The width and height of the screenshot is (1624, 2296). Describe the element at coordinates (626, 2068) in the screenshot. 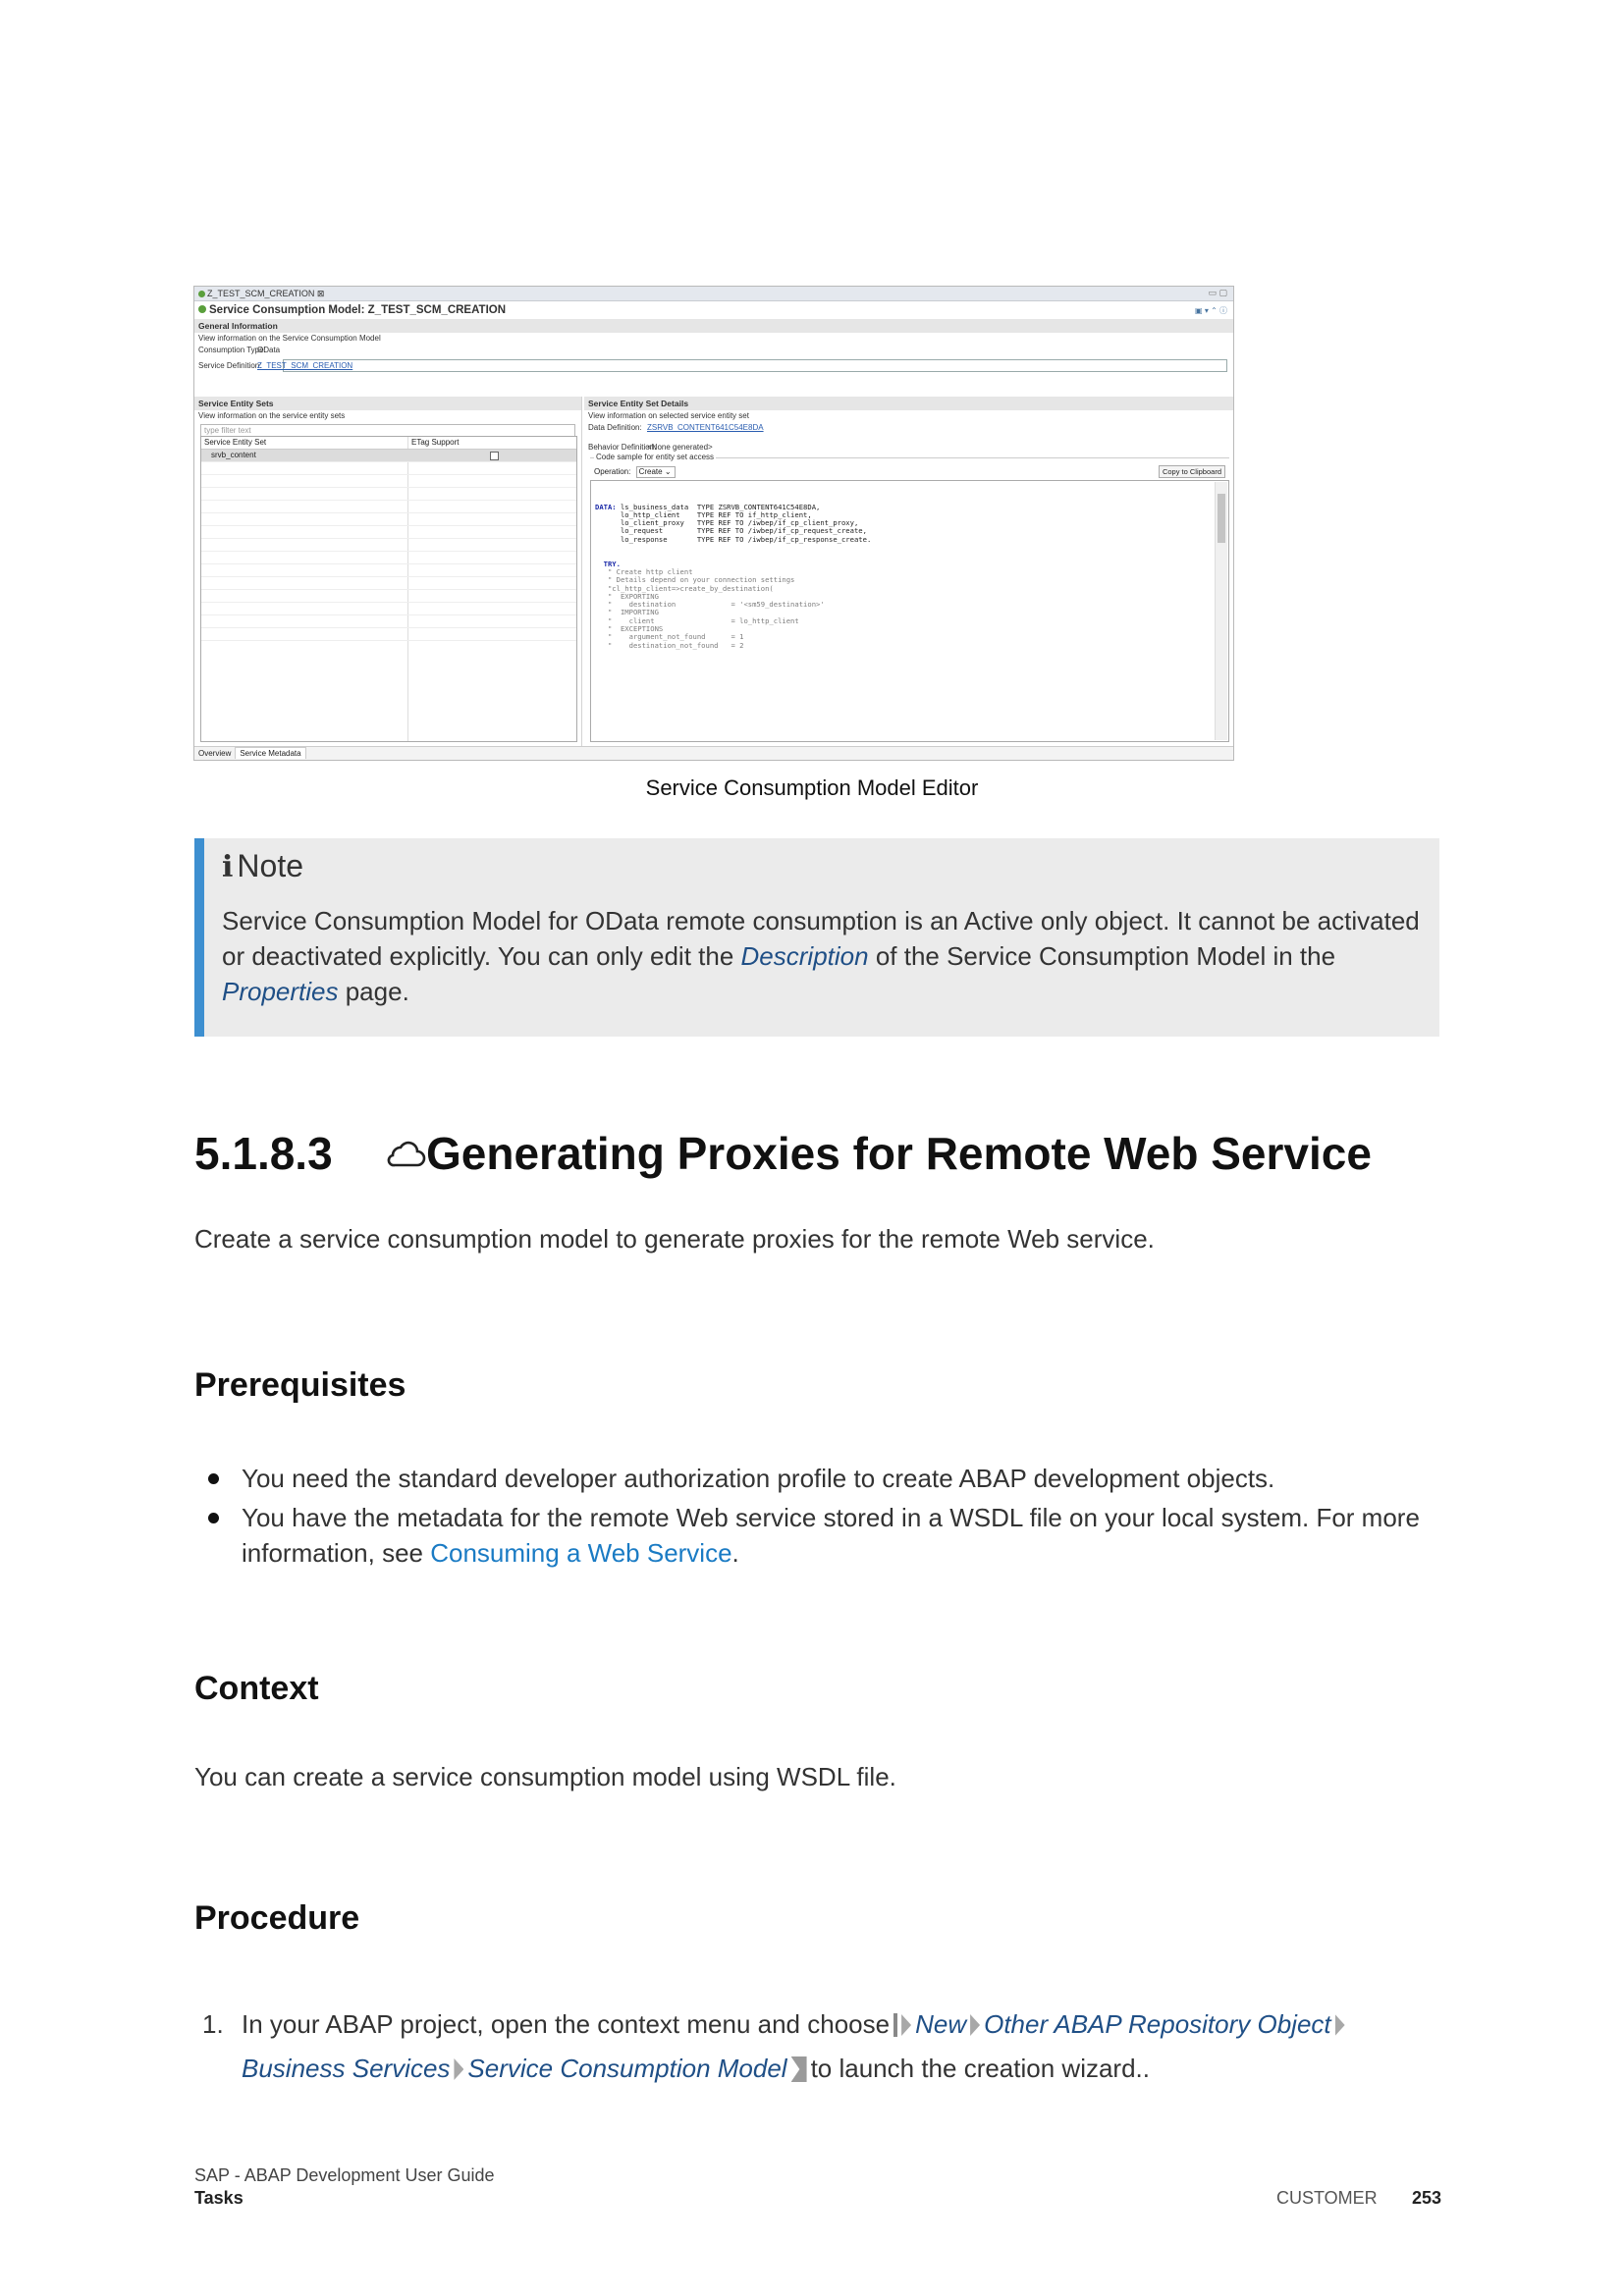

I see `menu-path-service-consumption-model: Service Consumption Model` at that location.